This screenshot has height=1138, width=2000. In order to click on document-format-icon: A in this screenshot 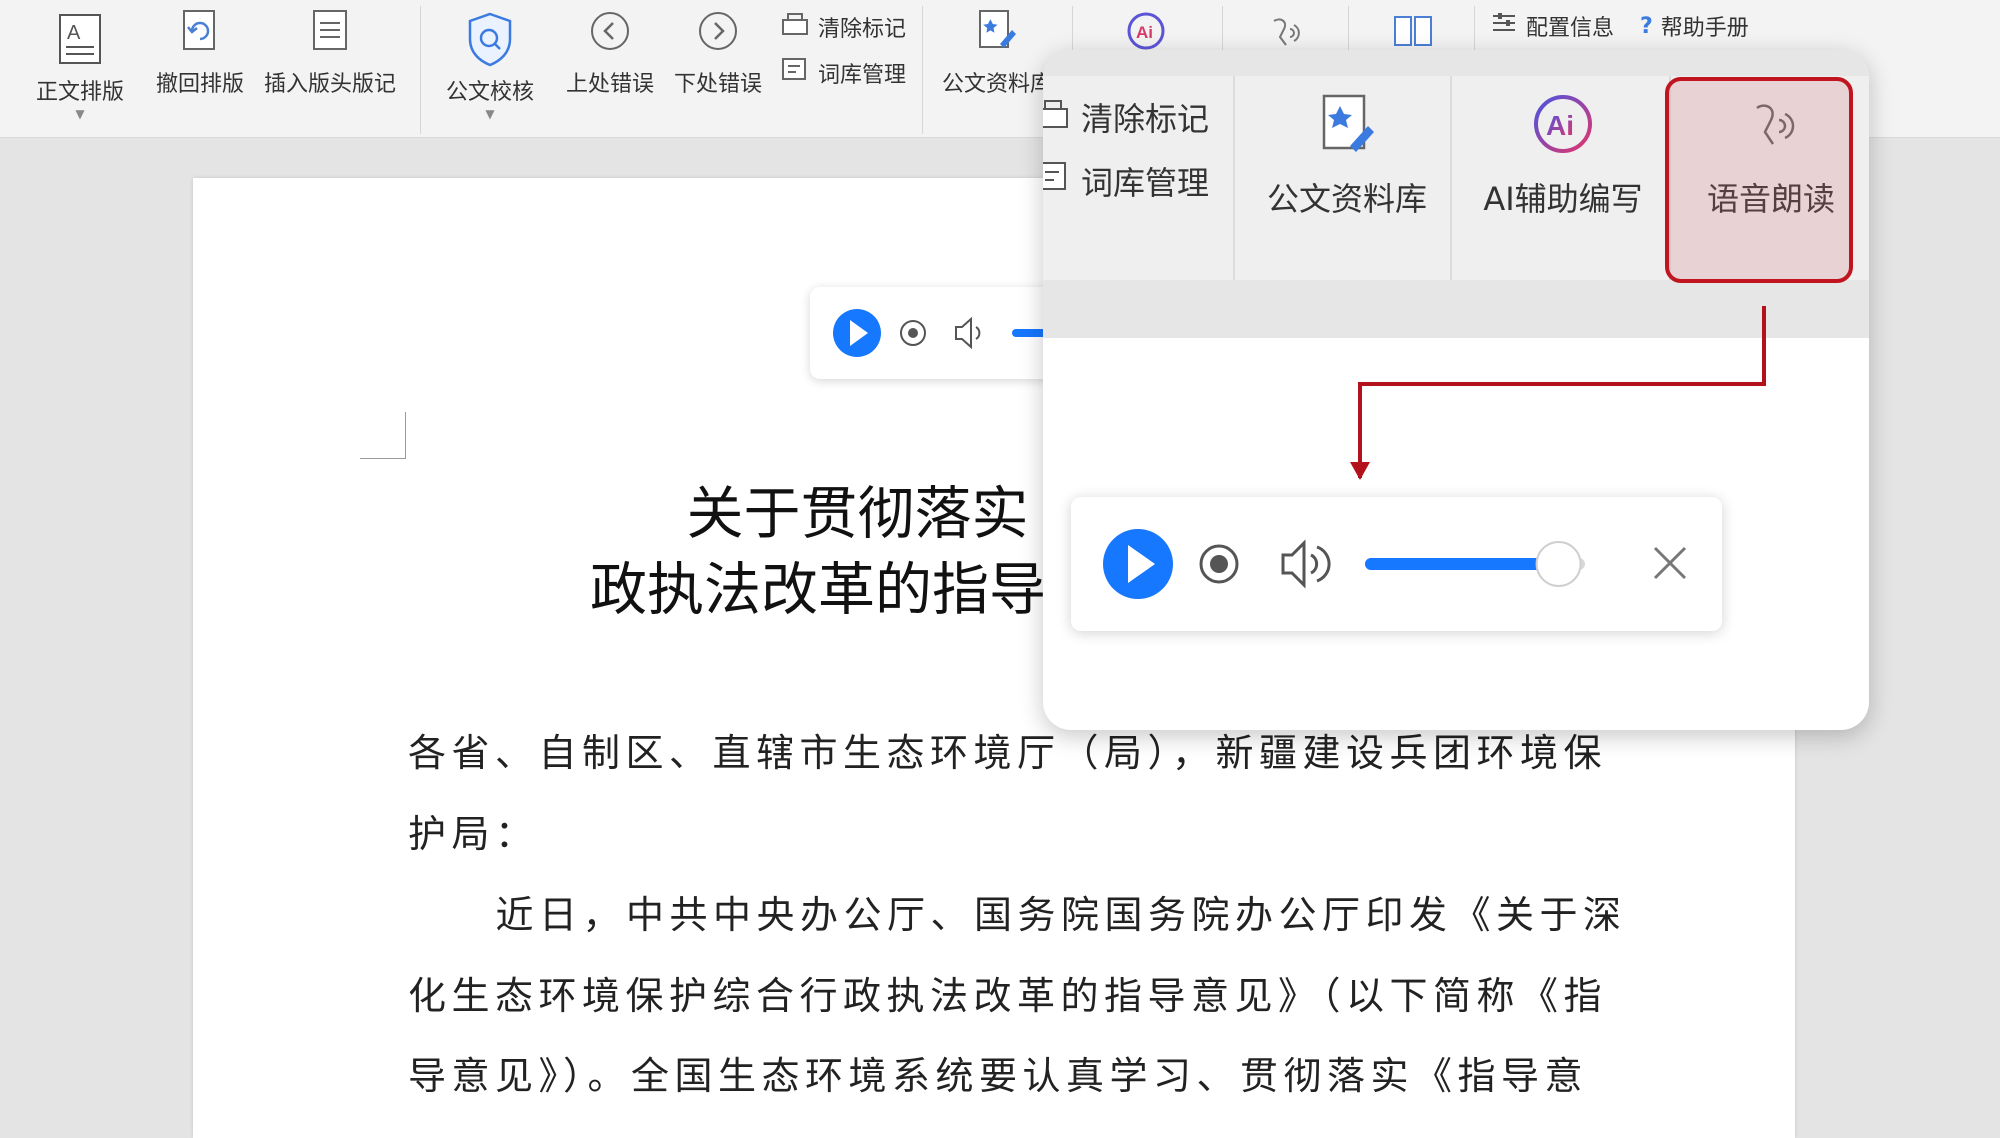, I will do `click(80, 39)`.